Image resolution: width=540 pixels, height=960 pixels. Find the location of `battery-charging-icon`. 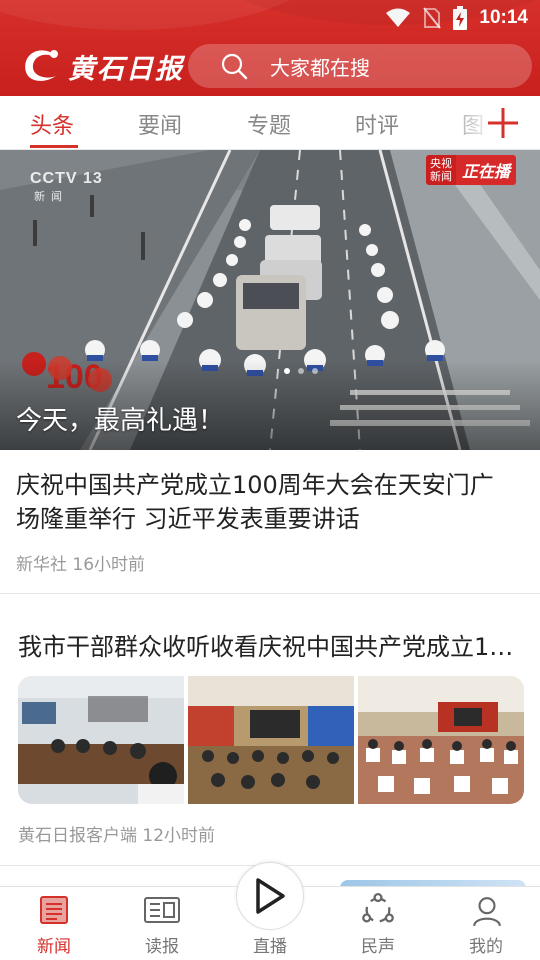

battery-charging-icon is located at coordinates (460, 18).